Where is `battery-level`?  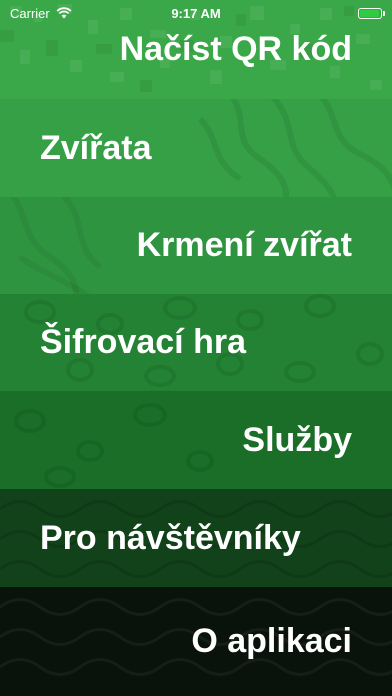 battery-level is located at coordinates (369, 13).